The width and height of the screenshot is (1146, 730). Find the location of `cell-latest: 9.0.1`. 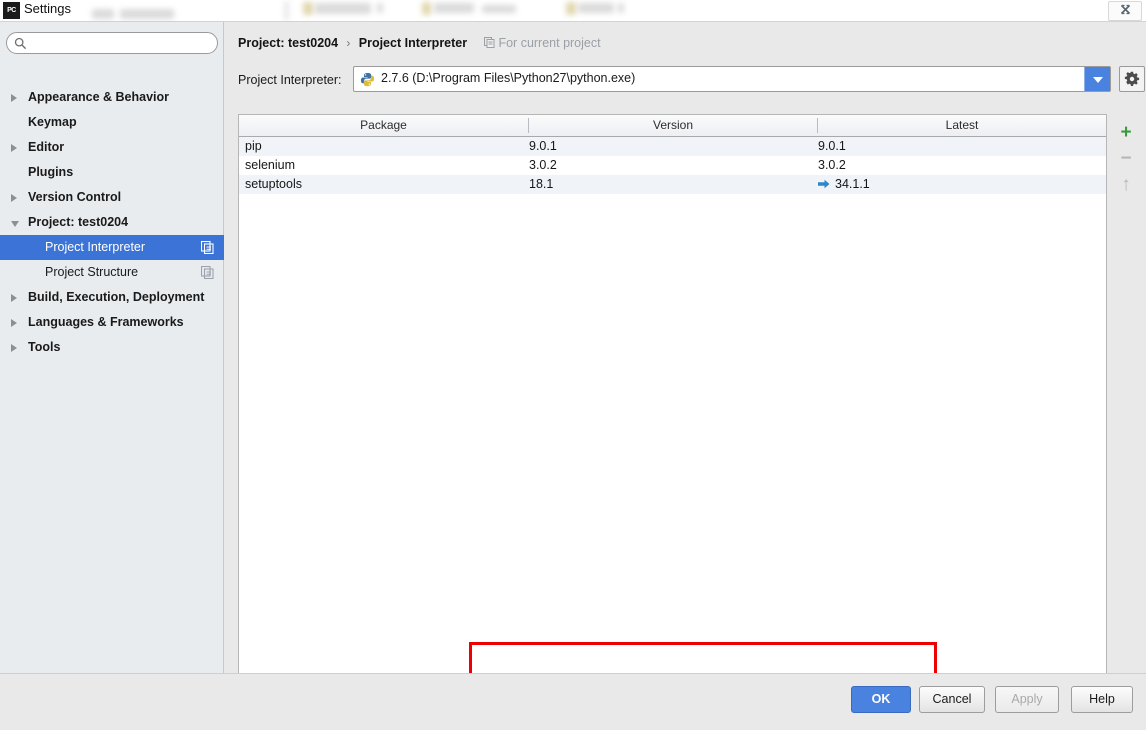

cell-latest: 9.0.1 is located at coordinates (832, 146).